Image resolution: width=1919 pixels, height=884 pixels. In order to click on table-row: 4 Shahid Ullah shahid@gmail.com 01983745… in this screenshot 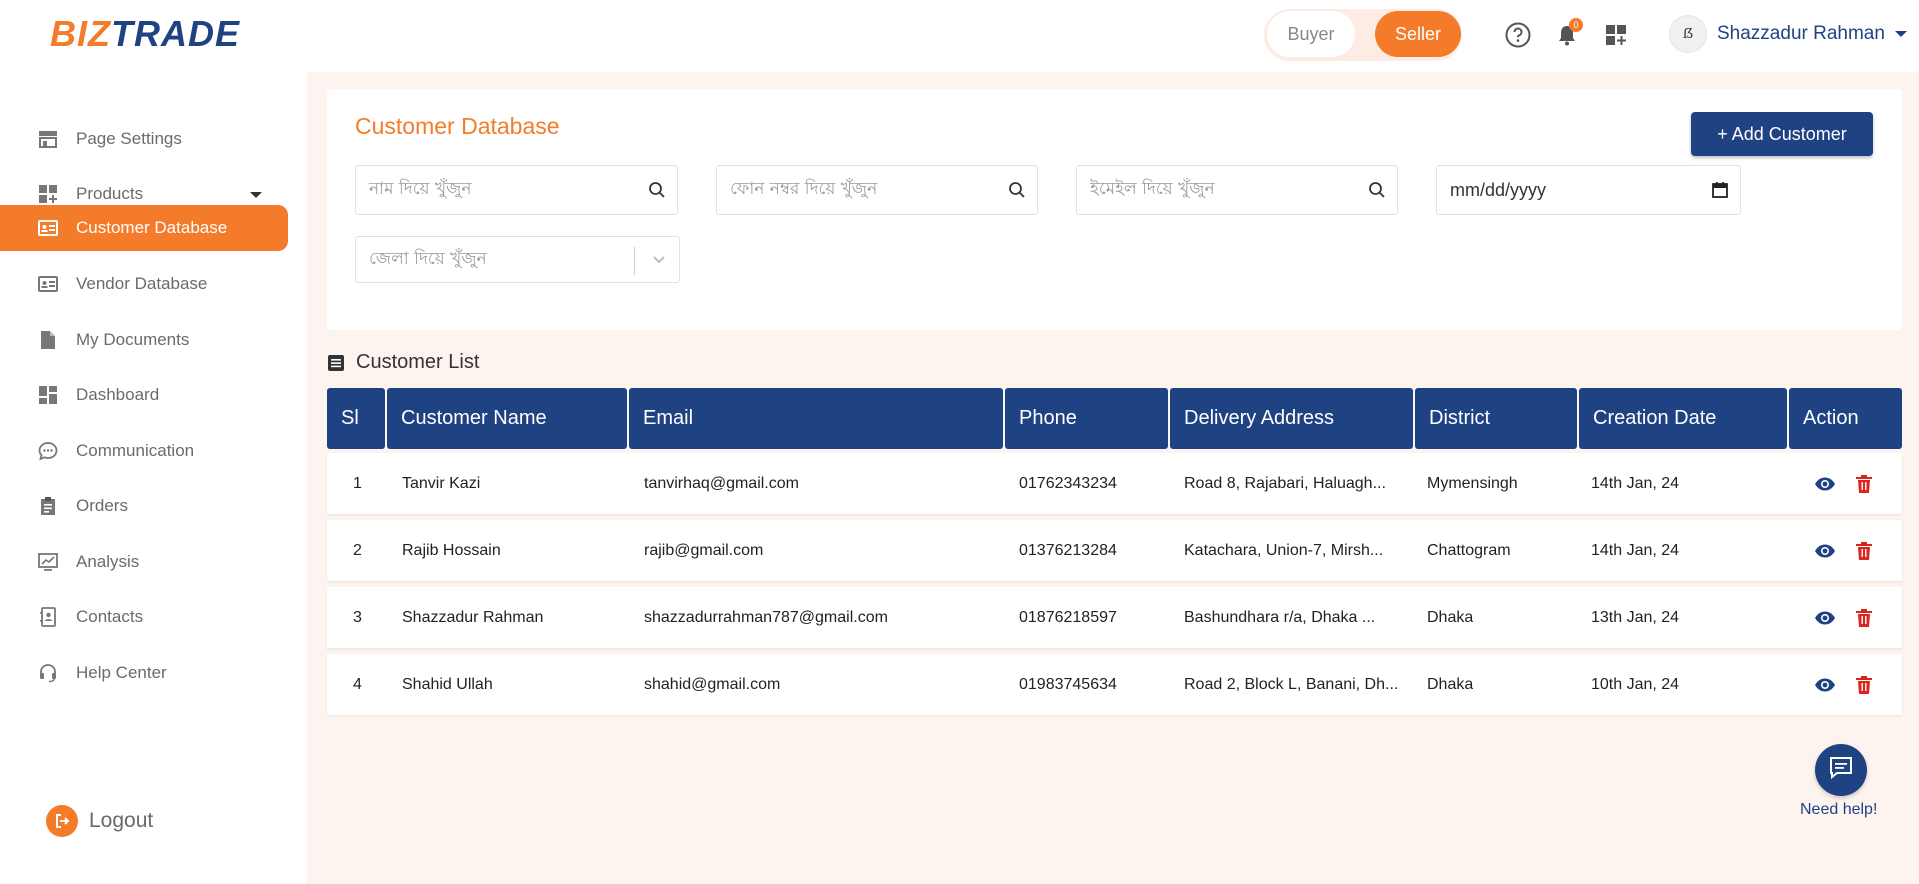, I will do `click(1114, 684)`.